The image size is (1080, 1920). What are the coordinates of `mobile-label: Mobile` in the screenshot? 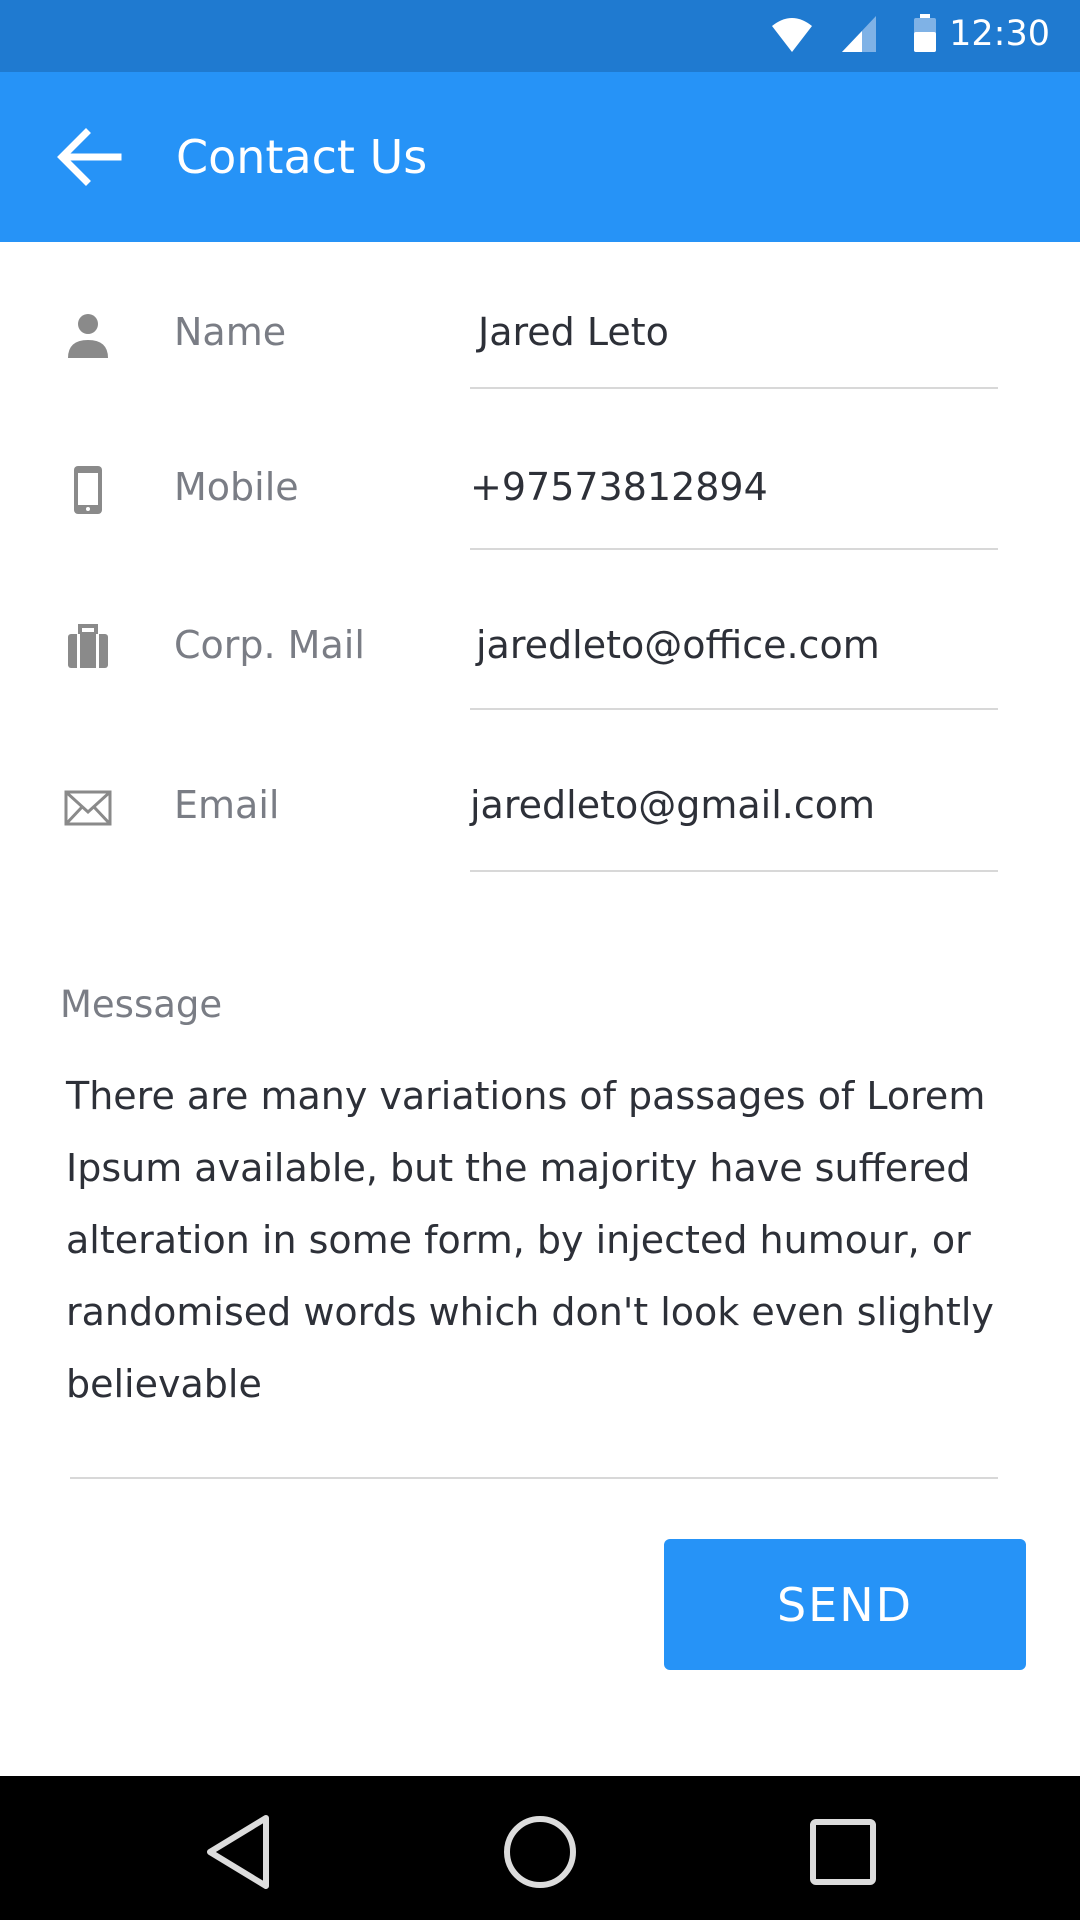 It's located at (236, 487).